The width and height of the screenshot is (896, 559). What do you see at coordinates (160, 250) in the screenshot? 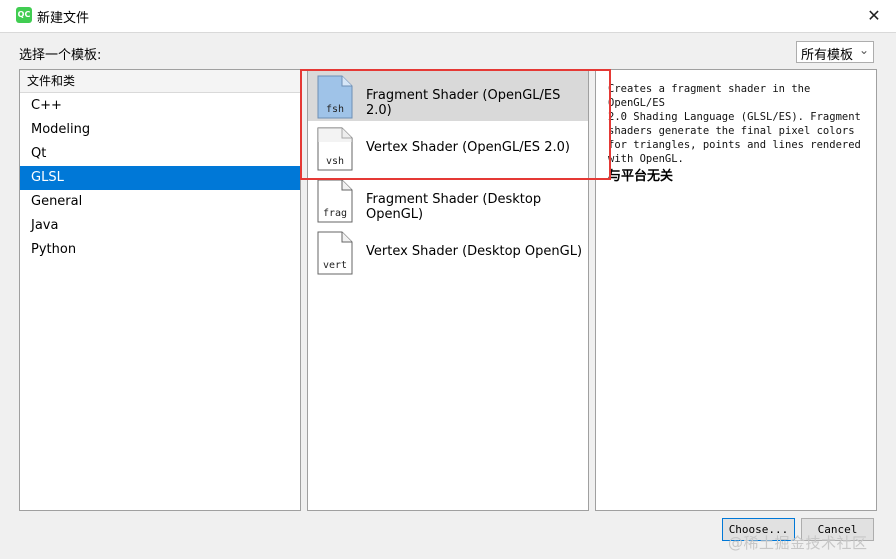
I see `category-item-python: Python` at bounding box center [160, 250].